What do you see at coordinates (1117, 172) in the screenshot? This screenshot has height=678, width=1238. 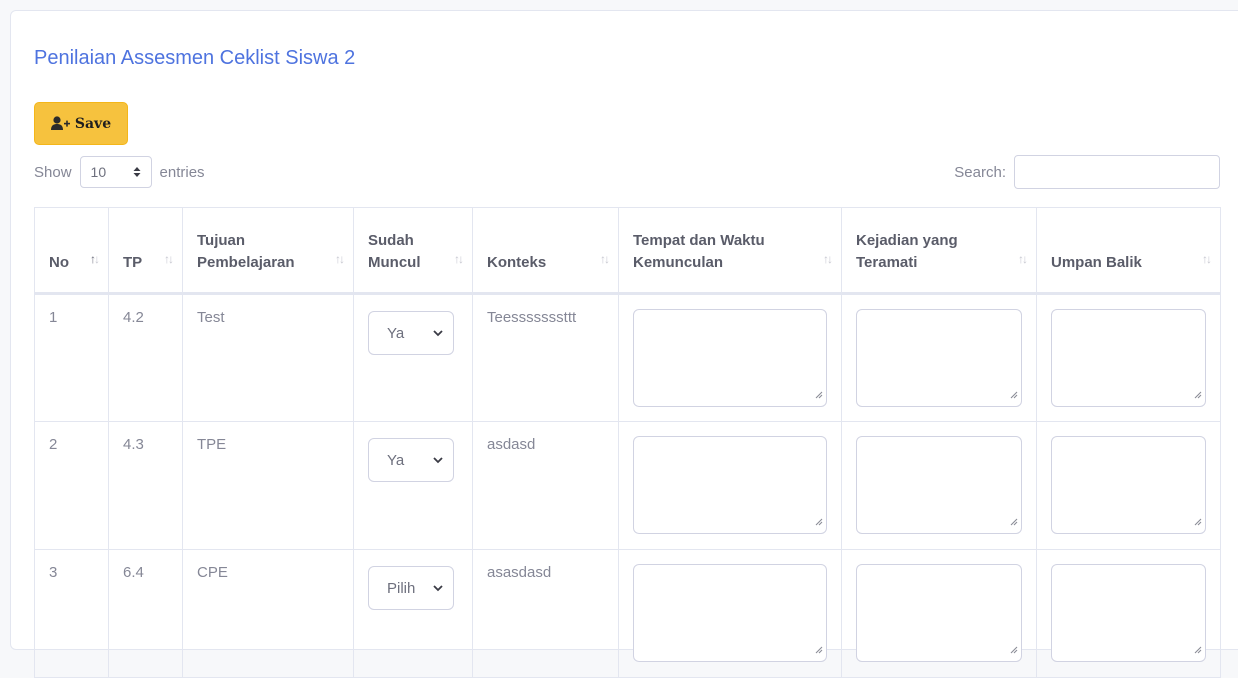 I see `search-input` at bounding box center [1117, 172].